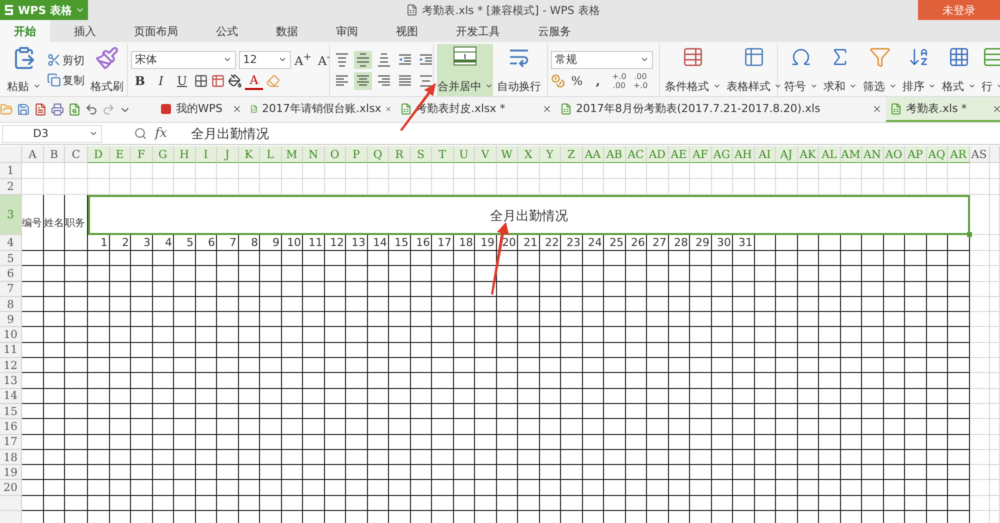 This screenshot has height=523, width=1000. What do you see at coordinates (11, 412) in the screenshot?
I see `row-header: 15` at bounding box center [11, 412].